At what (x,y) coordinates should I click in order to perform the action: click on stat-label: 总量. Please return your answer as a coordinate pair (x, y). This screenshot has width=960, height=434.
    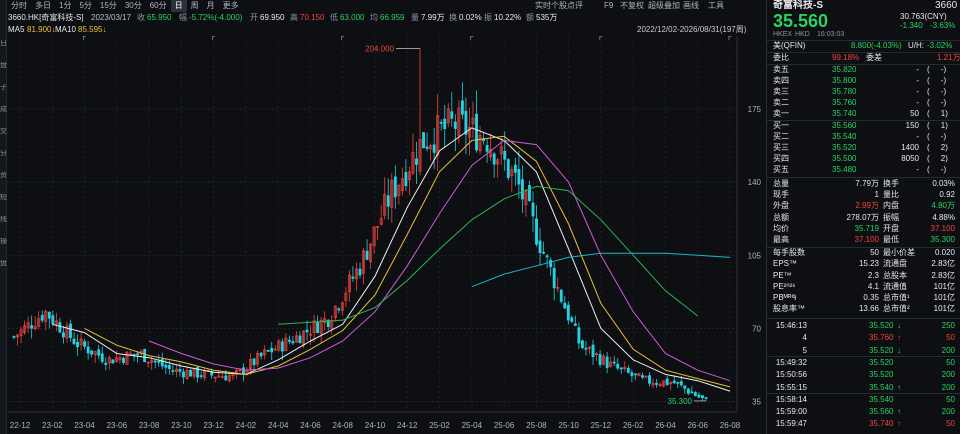
    Looking at the image, I should click on (781, 183).